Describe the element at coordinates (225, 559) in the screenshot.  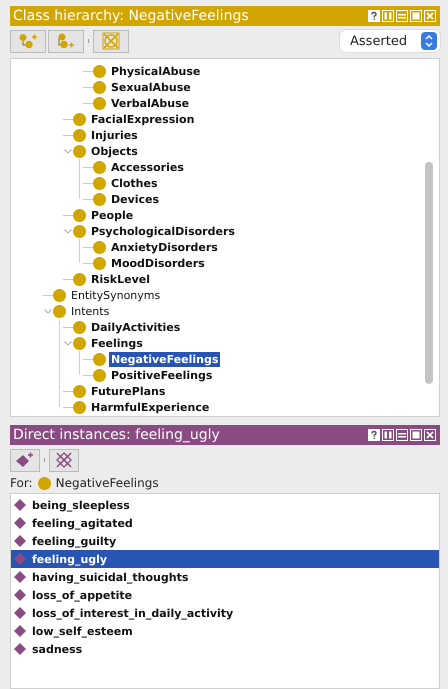
I see `instance-item: feeling_ugly` at that location.